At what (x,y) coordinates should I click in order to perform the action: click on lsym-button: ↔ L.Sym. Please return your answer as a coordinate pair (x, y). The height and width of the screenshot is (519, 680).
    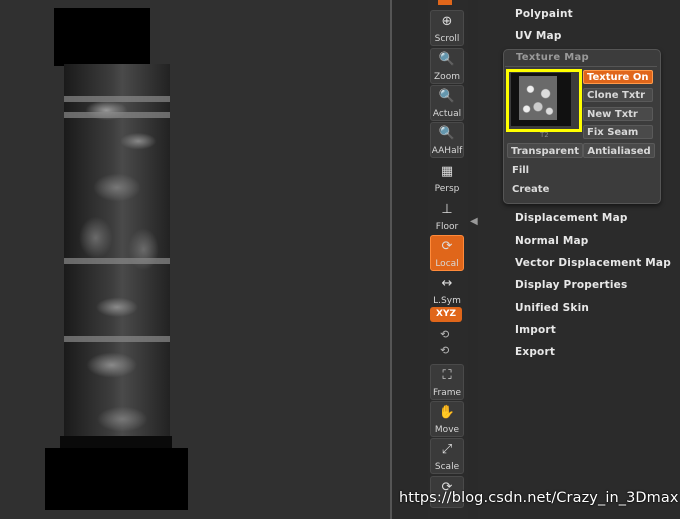
    Looking at the image, I should click on (447, 290).